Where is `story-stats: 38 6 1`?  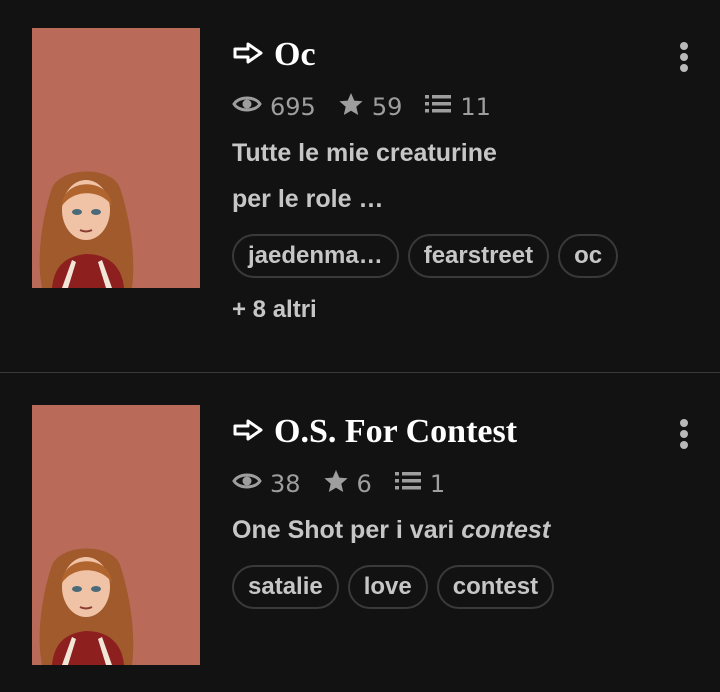
story-stats: 38 6 1 is located at coordinates (349, 484).